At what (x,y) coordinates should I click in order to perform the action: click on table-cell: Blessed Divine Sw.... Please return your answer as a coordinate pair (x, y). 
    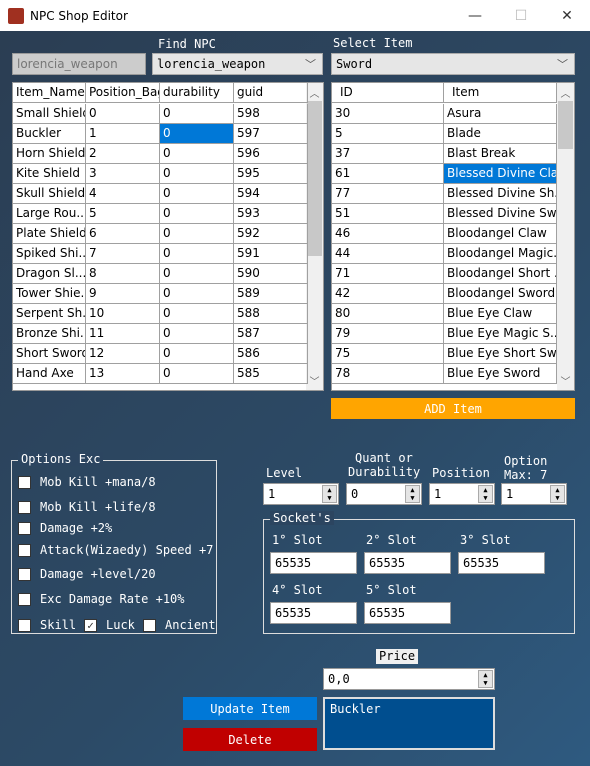
    Looking at the image, I should click on (500, 214).